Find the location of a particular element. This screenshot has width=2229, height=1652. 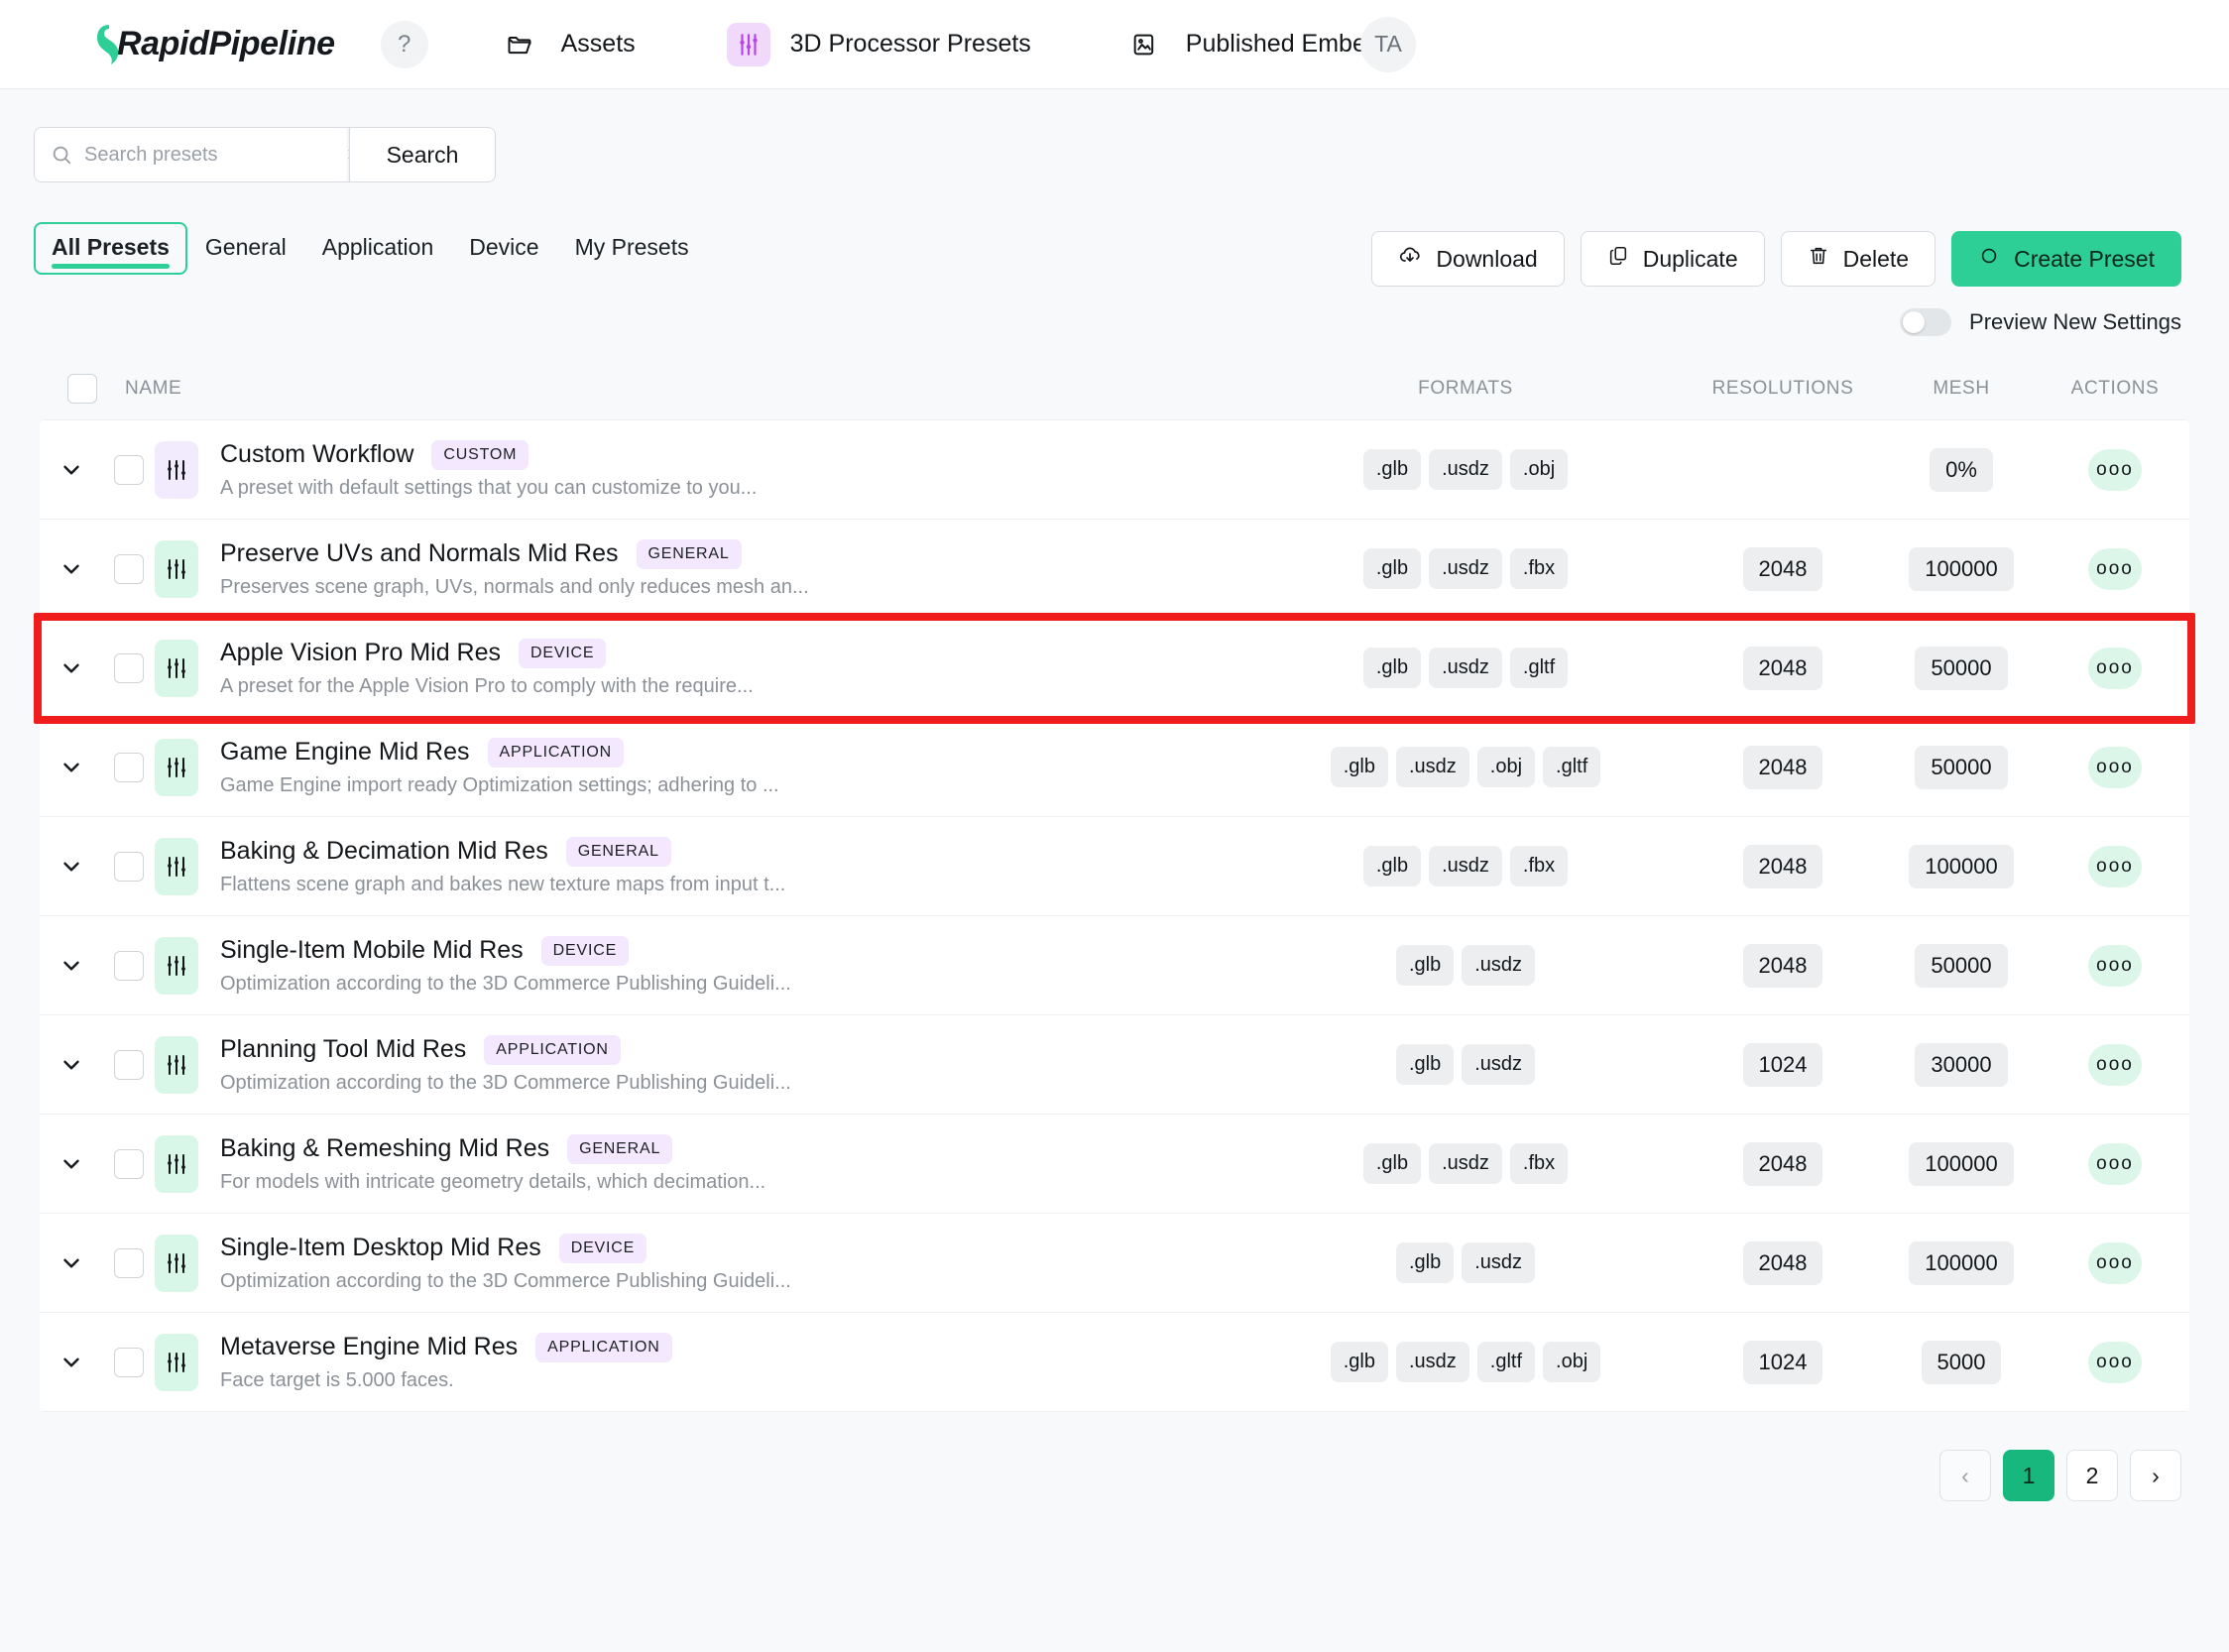

pagination-next-button: › is located at coordinates (2155, 1475).